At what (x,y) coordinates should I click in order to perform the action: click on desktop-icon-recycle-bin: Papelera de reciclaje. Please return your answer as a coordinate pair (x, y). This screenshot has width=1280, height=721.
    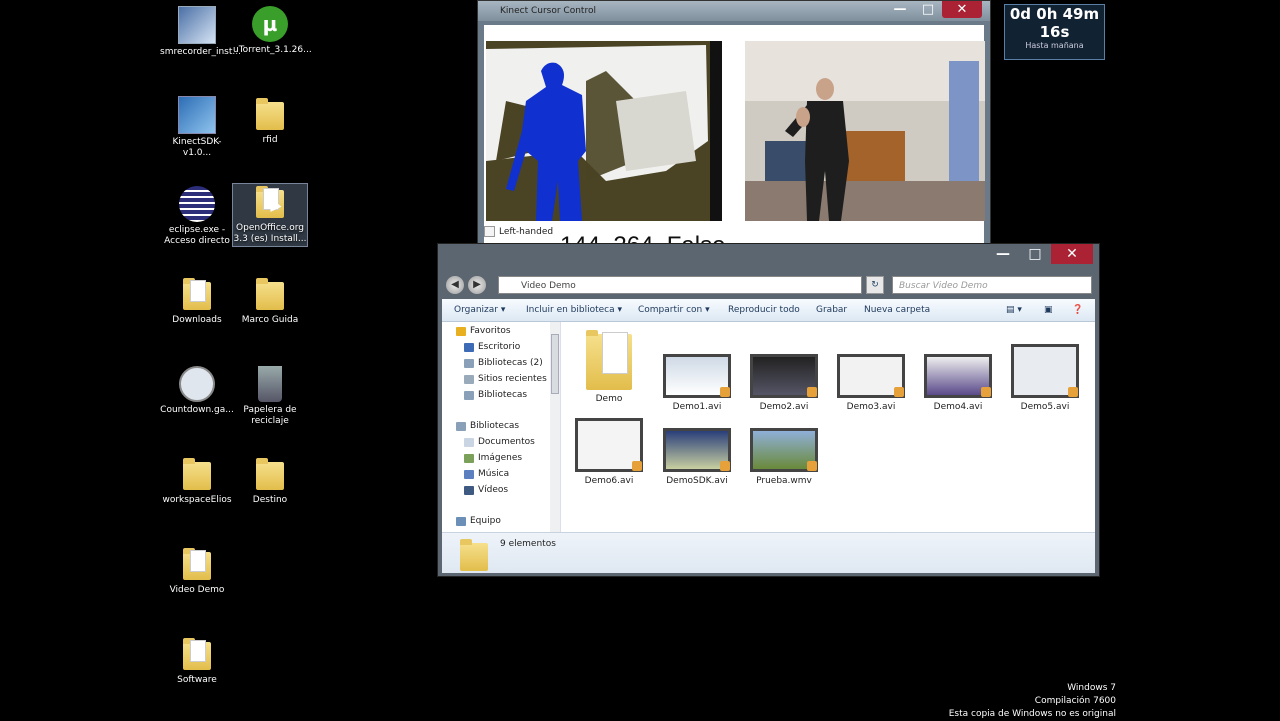
    Looking at the image, I should click on (270, 396).